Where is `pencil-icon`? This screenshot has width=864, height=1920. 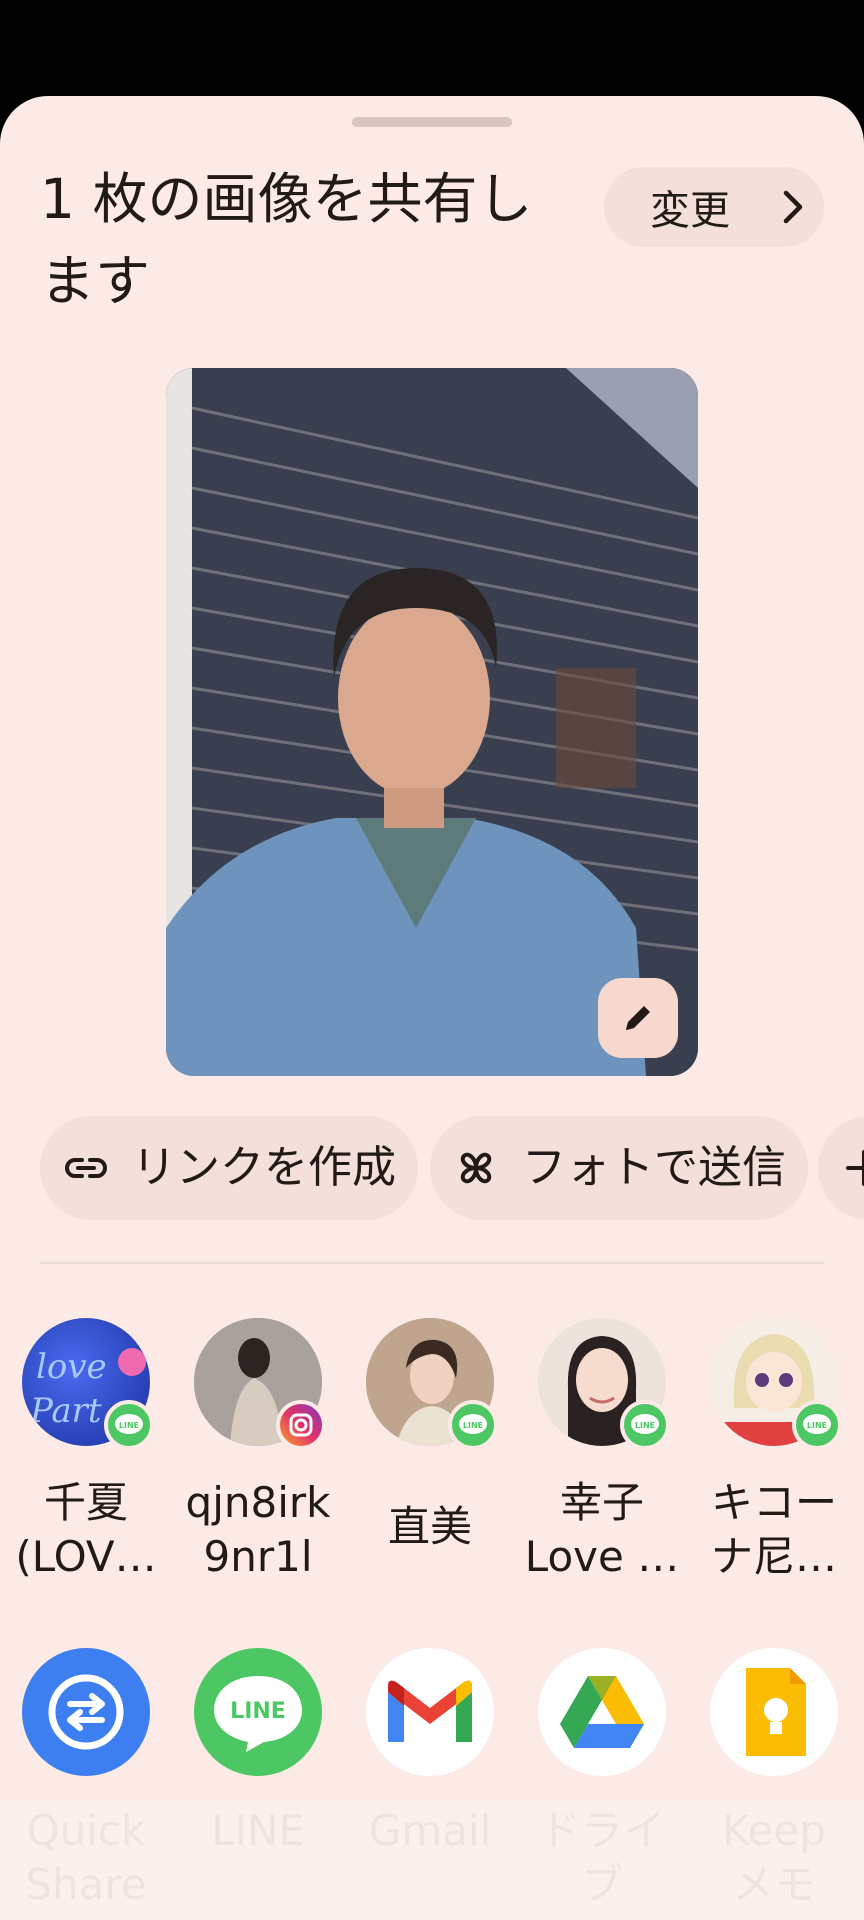
pencil-icon is located at coordinates (638, 1018).